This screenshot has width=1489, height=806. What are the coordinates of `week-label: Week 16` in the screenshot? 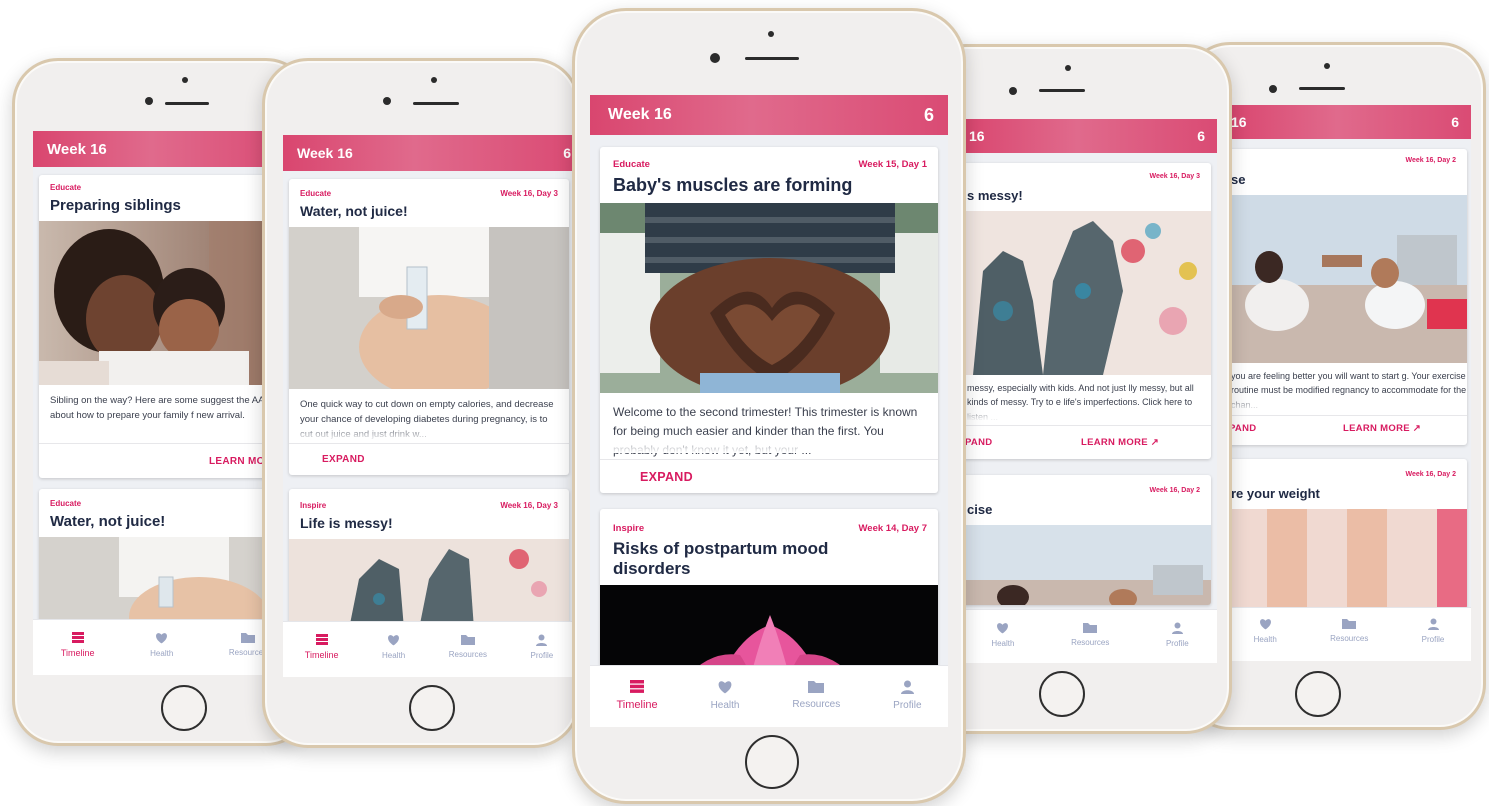 It's located at (77, 149).